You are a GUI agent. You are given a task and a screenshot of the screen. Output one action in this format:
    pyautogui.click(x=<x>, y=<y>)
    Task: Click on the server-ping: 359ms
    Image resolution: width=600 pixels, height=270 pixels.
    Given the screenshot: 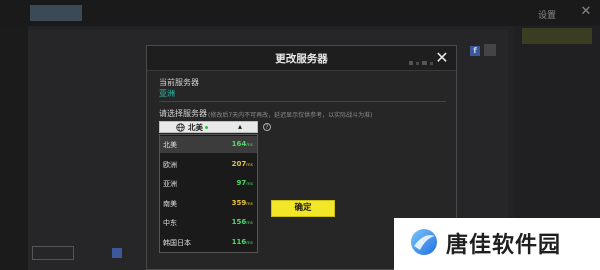 What is the action you would take?
    pyautogui.click(x=242, y=203)
    